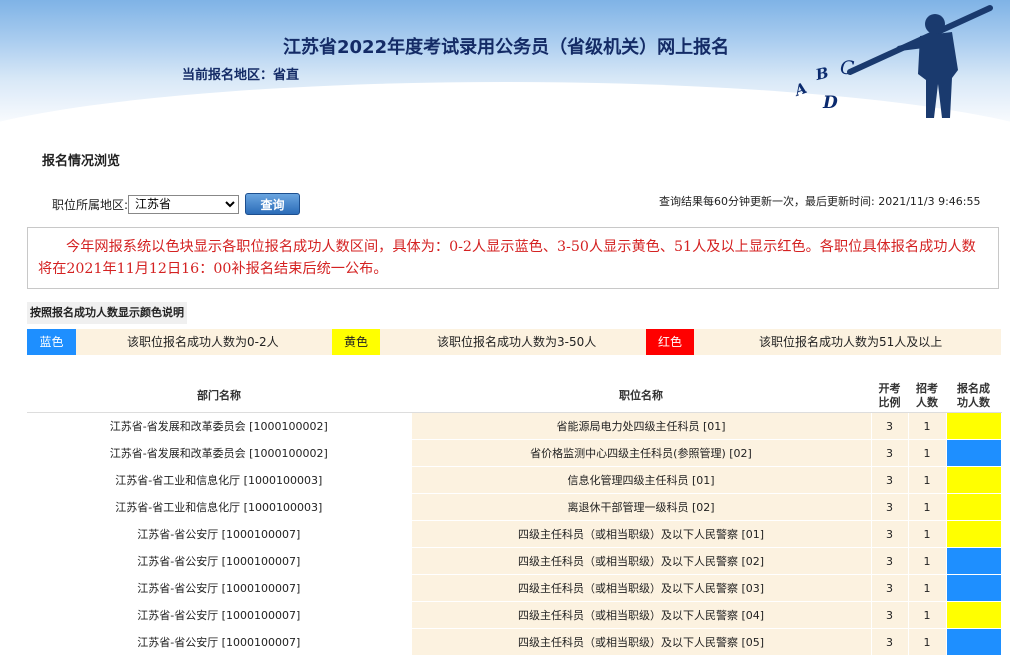 The width and height of the screenshot is (1010, 662). Describe the element at coordinates (830, 103) in the screenshot. I see `svg-text: D` at that location.